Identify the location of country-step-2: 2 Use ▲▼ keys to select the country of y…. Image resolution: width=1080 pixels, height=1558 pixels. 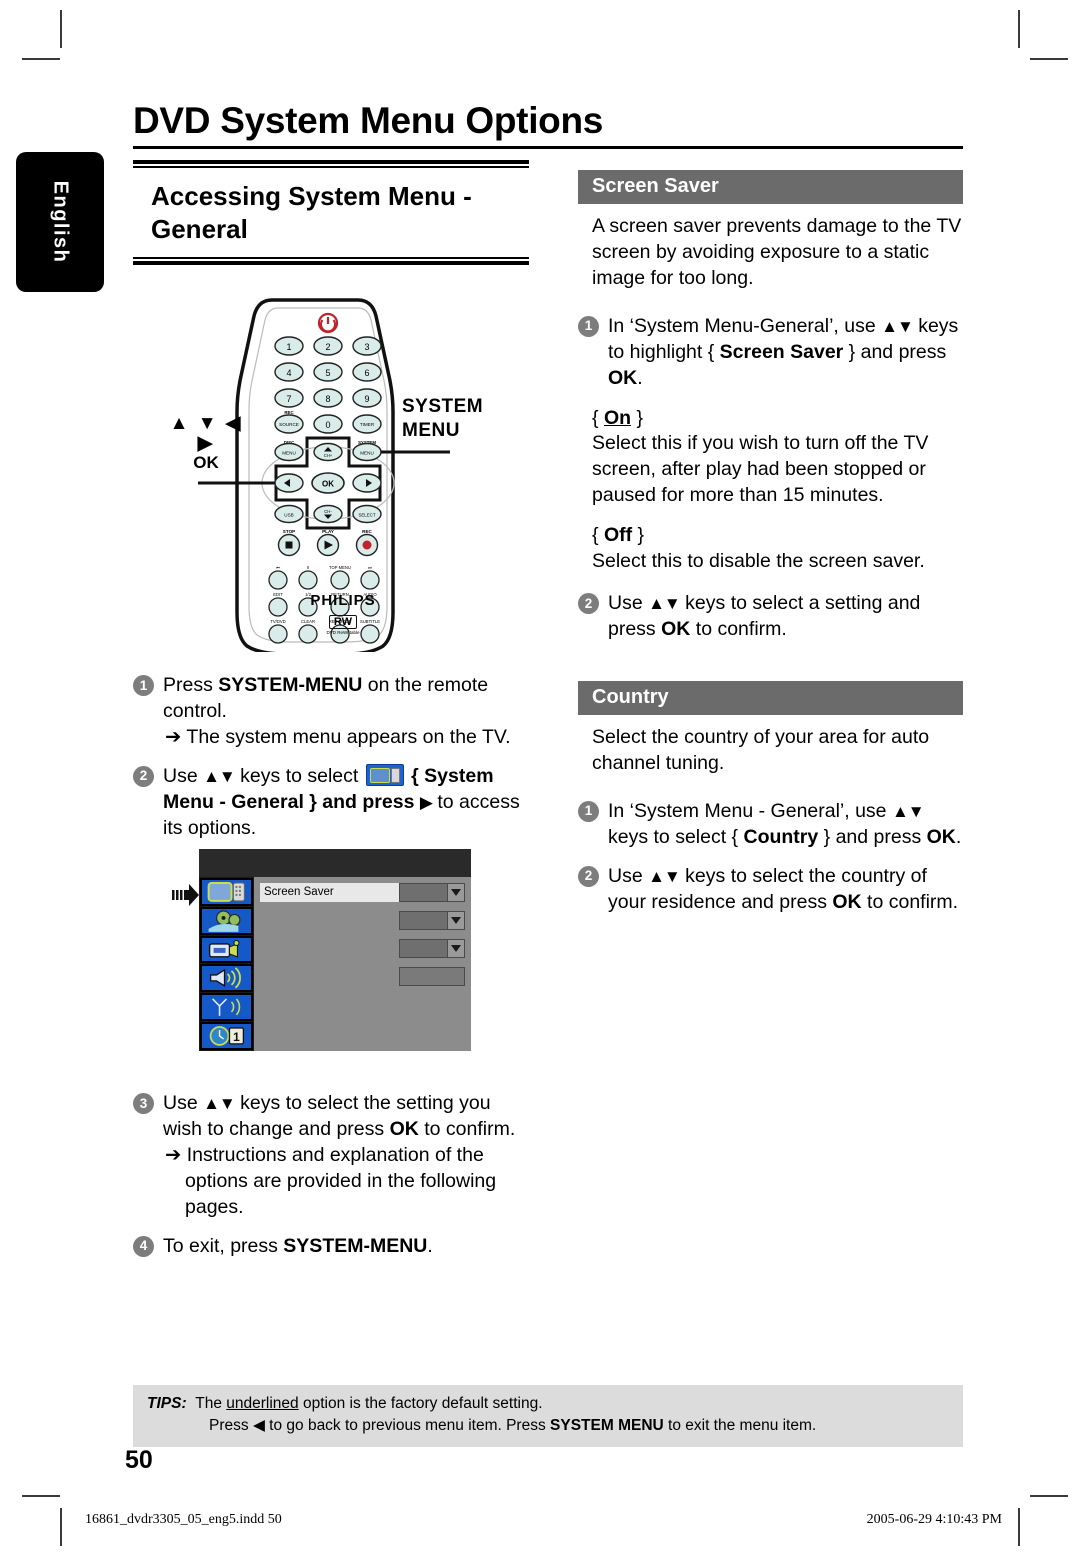
(770, 890).